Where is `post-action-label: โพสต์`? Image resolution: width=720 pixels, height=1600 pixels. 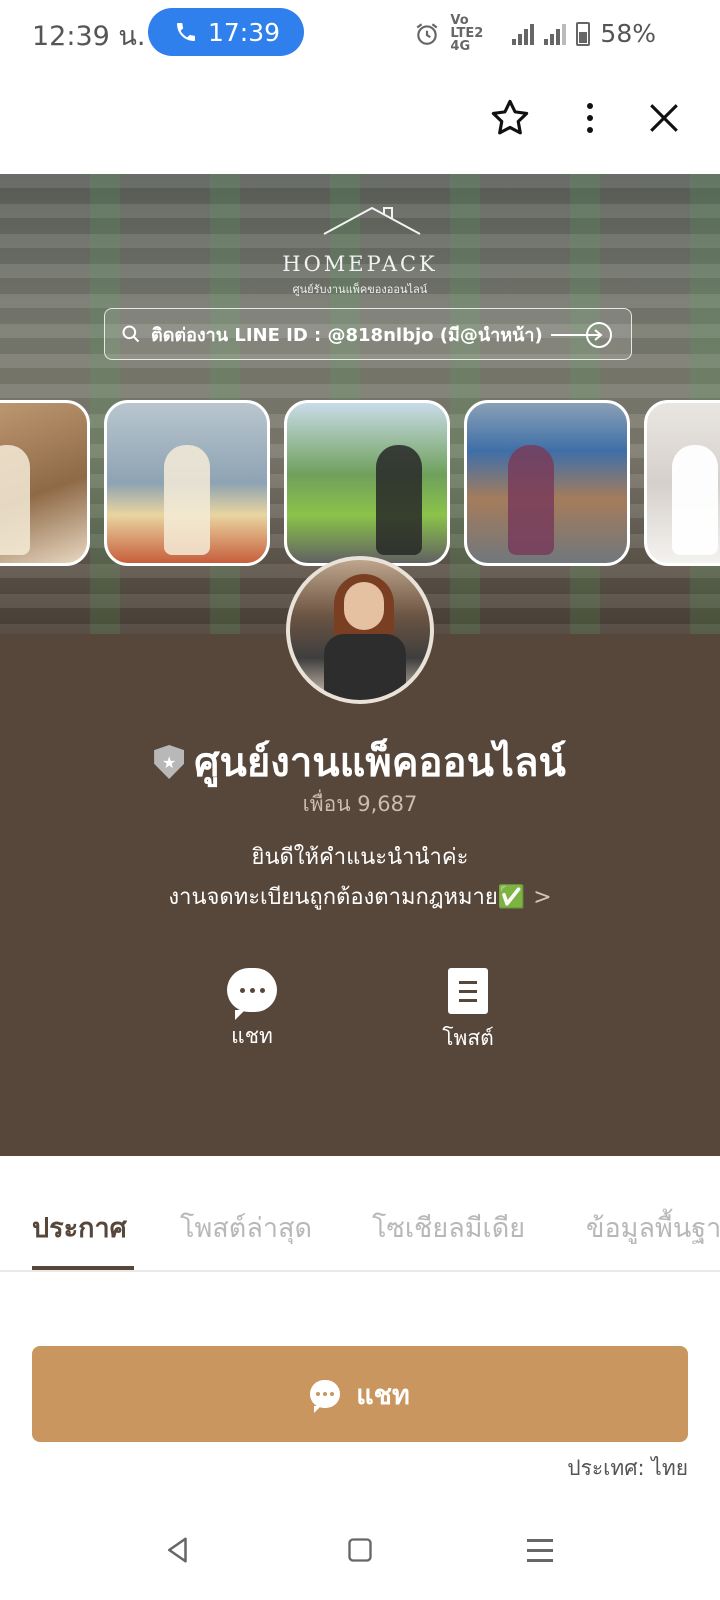
post-action-label: โพสต์ is located at coordinates (468, 1038).